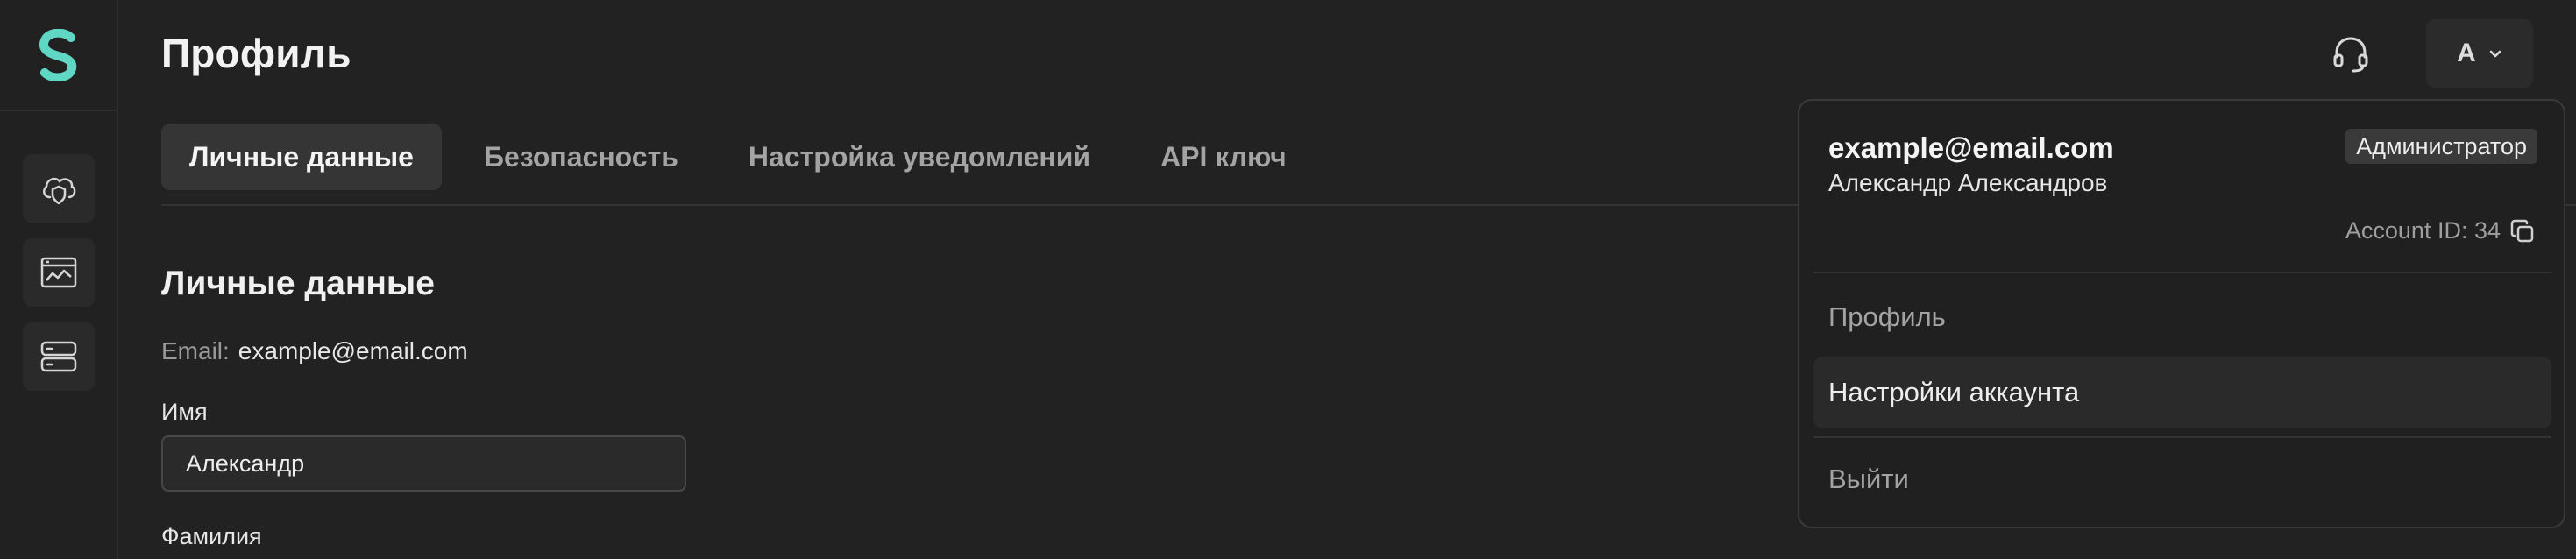 The width and height of the screenshot is (2576, 559). What do you see at coordinates (1971, 147) in the screenshot?
I see `dropdown-email: example@email.com` at bounding box center [1971, 147].